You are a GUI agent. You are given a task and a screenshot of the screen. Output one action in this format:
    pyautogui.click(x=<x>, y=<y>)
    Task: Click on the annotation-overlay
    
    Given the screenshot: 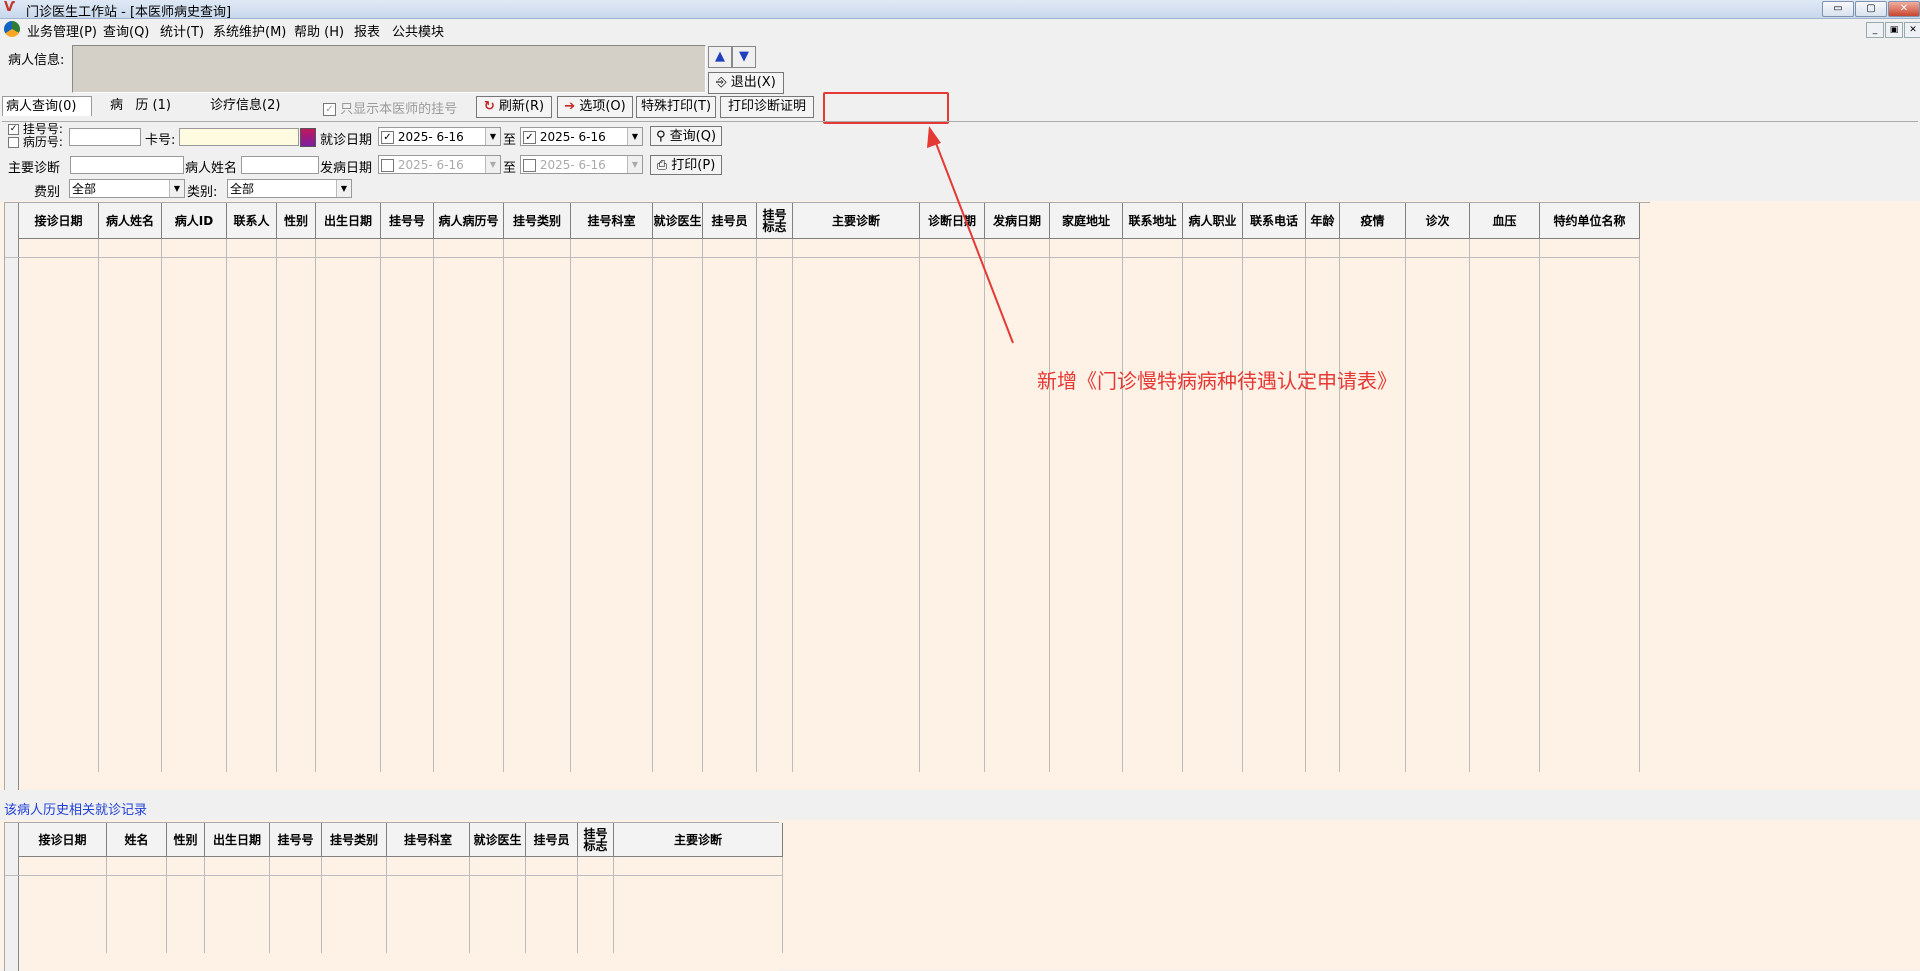 What is the action you would take?
    pyautogui.click(x=970, y=235)
    